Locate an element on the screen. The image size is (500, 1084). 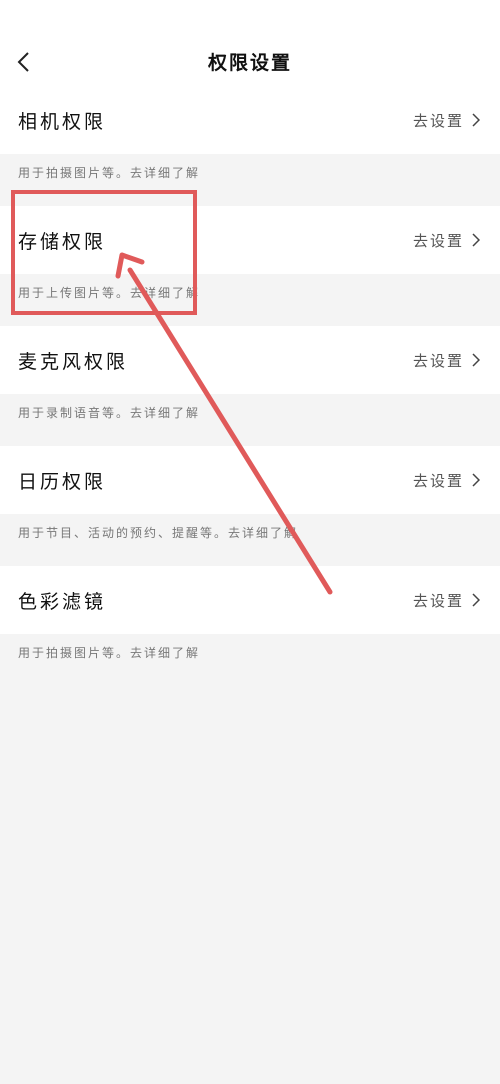
description-text: 用于节目、活动的预约、提醒等。去详细了解 is located at coordinates (158, 533).